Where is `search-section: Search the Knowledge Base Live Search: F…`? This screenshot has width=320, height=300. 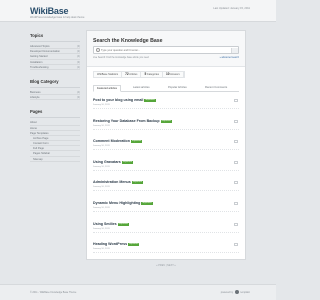
search-section: Search the Knowledge Base Live Search: F… is located at coordinates (166, 49).